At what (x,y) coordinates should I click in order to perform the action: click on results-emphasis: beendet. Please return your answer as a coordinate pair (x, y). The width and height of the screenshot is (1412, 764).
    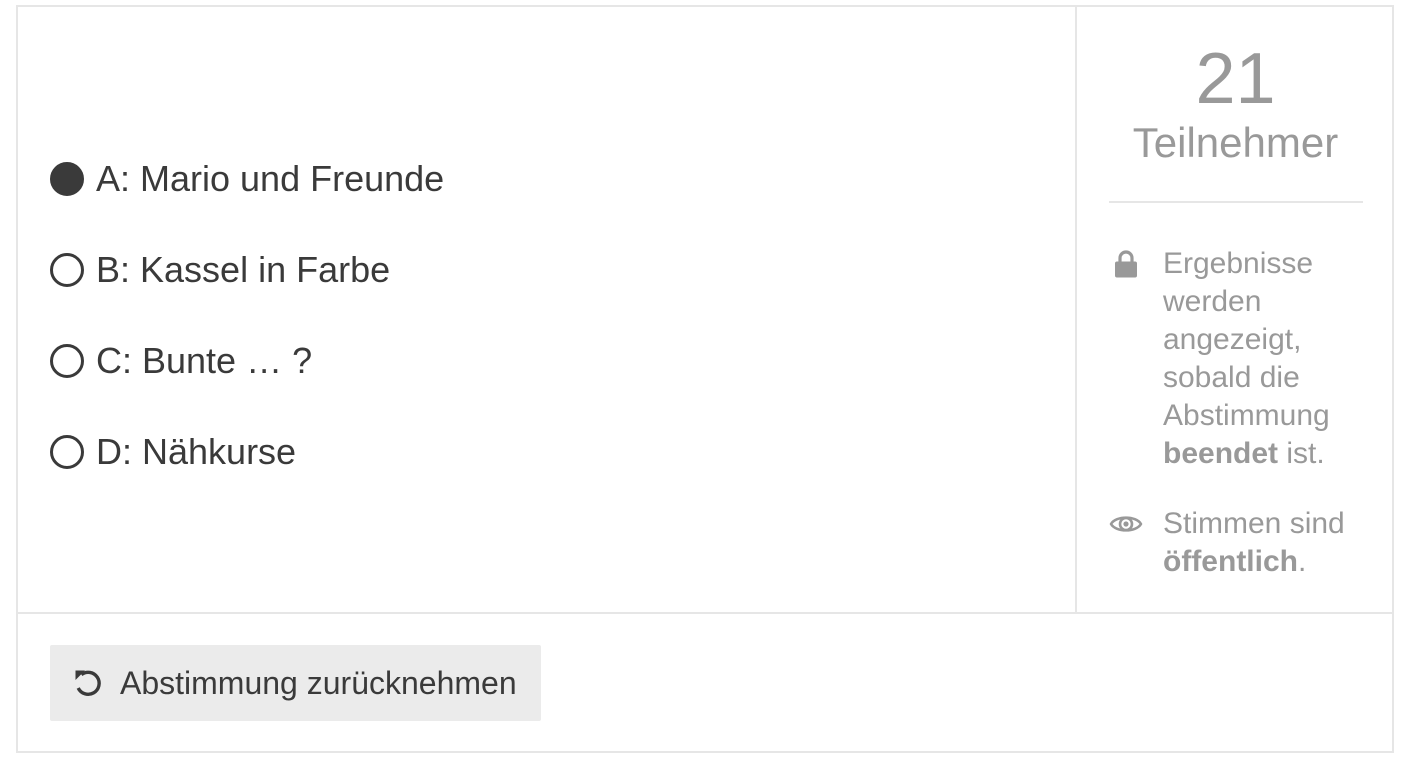
    Looking at the image, I should click on (1221, 453).